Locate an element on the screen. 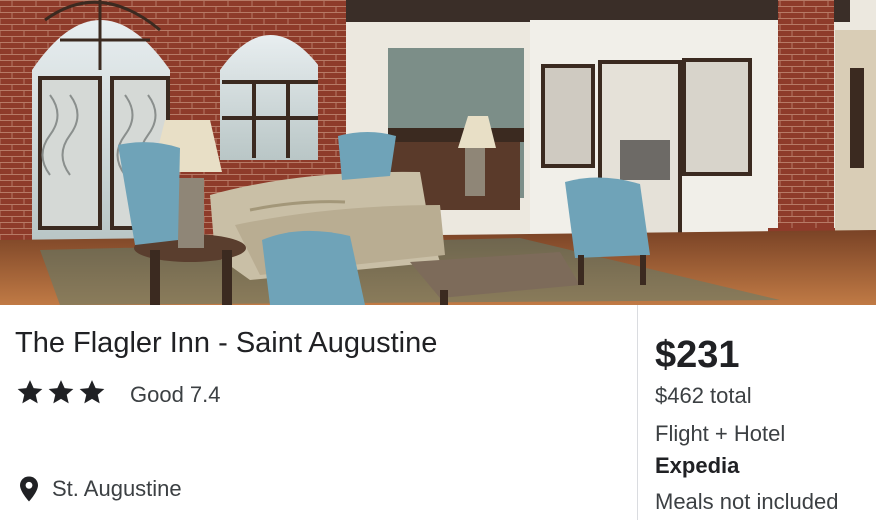 This screenshot has width=876, height=520. guest-rating: Good 7.4 is located at coordinates (175, 394).